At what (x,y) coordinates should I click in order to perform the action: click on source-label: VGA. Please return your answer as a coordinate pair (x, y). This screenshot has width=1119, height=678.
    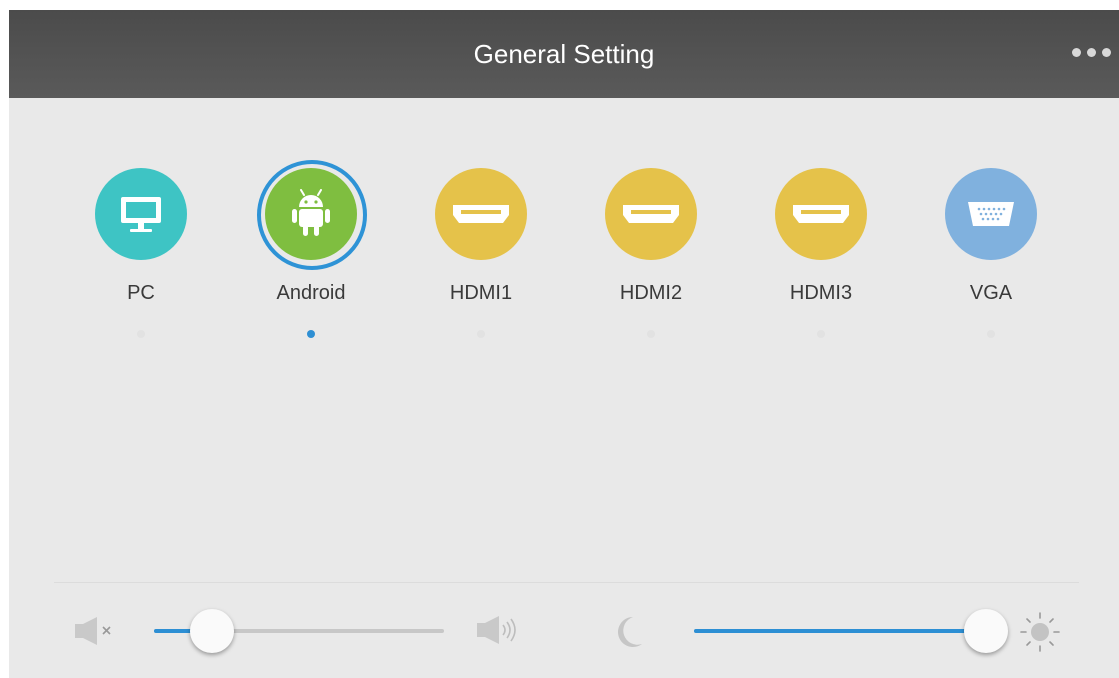
    Looking at the image, I should click on (991, 293).